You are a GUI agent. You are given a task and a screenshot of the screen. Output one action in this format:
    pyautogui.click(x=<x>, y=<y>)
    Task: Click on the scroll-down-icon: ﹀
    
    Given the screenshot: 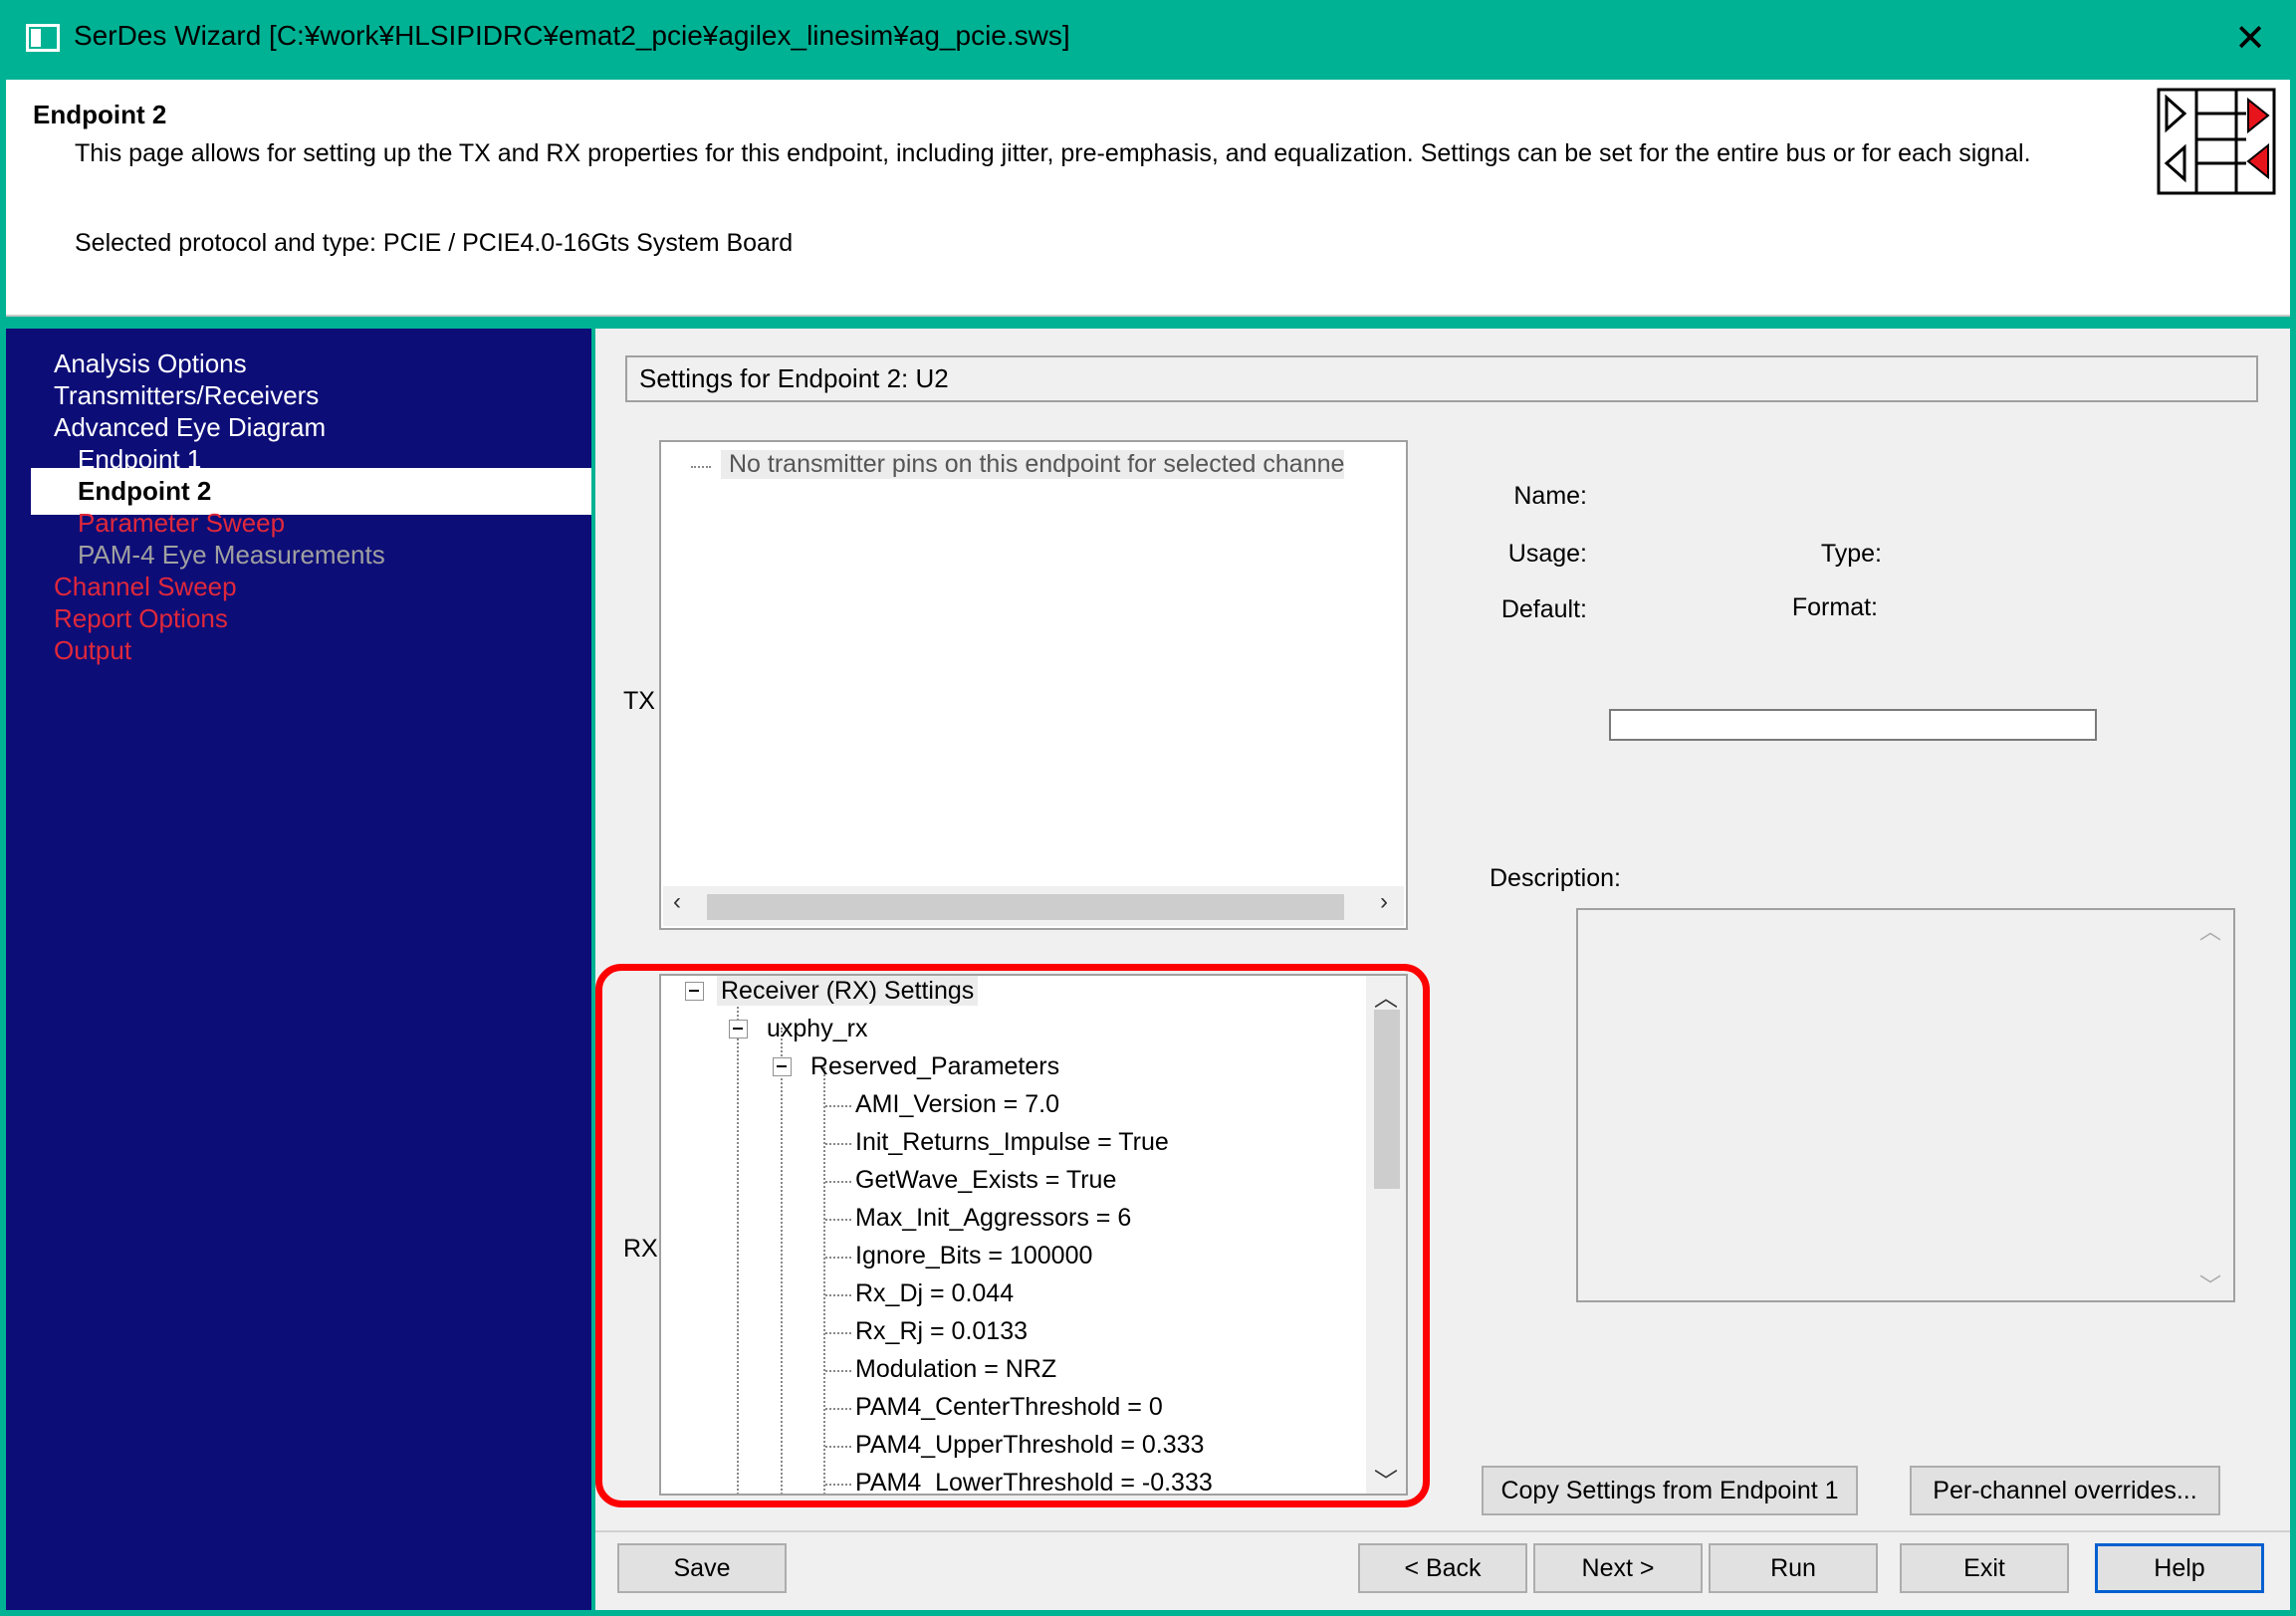 What is the action you would take?
    pyautogui.click(x=2210, y=1286)
    